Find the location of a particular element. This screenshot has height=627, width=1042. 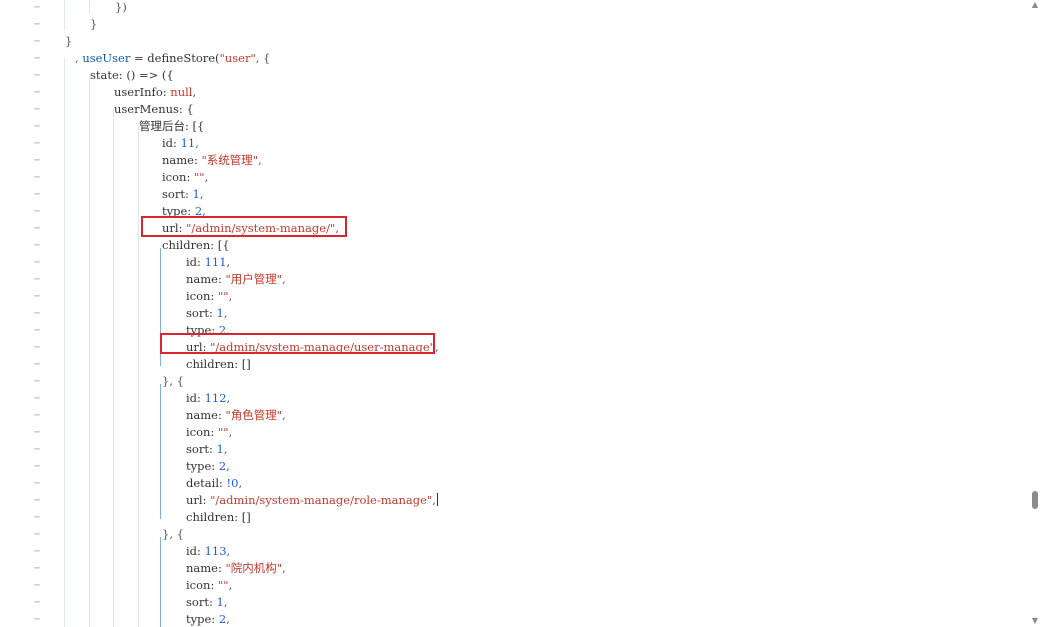

vertical-scrollbar: ▲ ▼ is located at coordinates (1035, 313).